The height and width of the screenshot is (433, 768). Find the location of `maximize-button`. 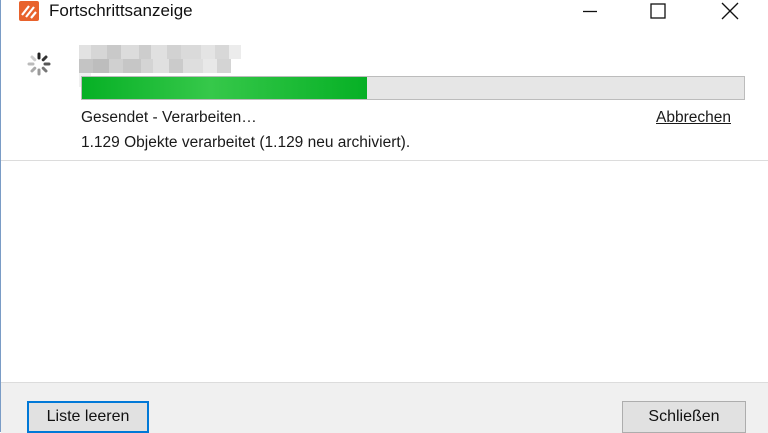

maximize-button is located at coordinates (658, 11).